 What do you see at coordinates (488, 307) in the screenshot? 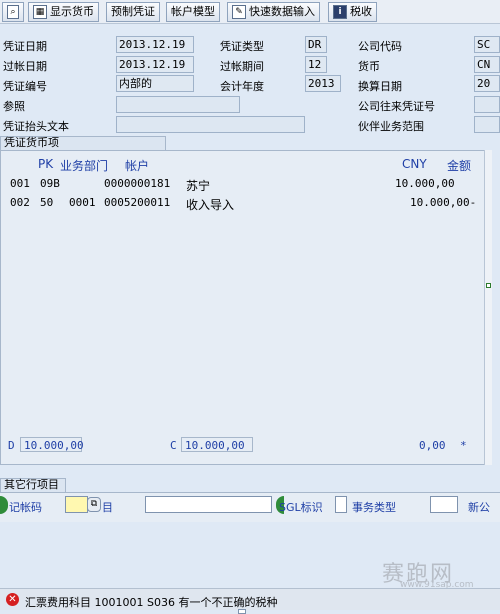
I see `items-scrollbar` at bounding box center [488, 307].